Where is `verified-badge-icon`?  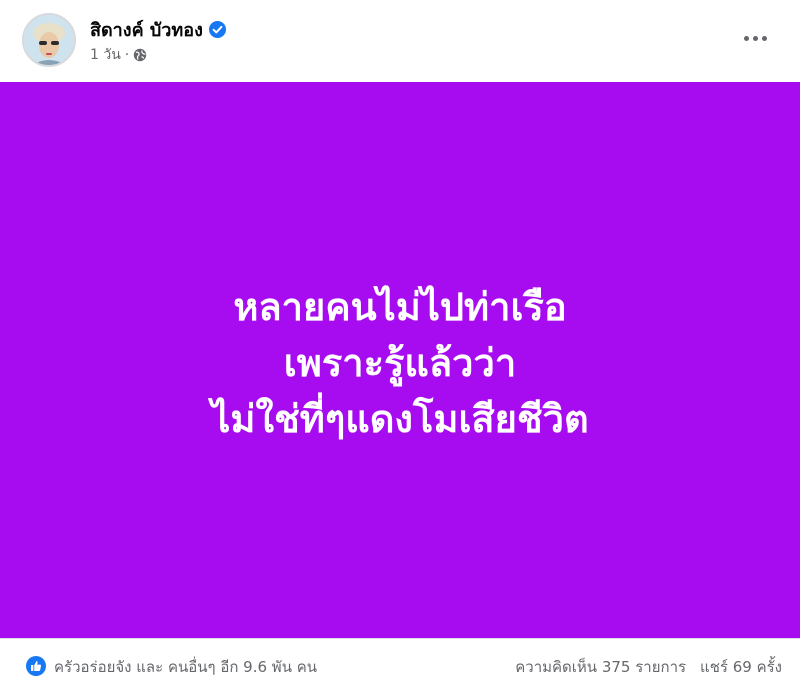 verified-badge-icon is located at coordinates (217, 29).